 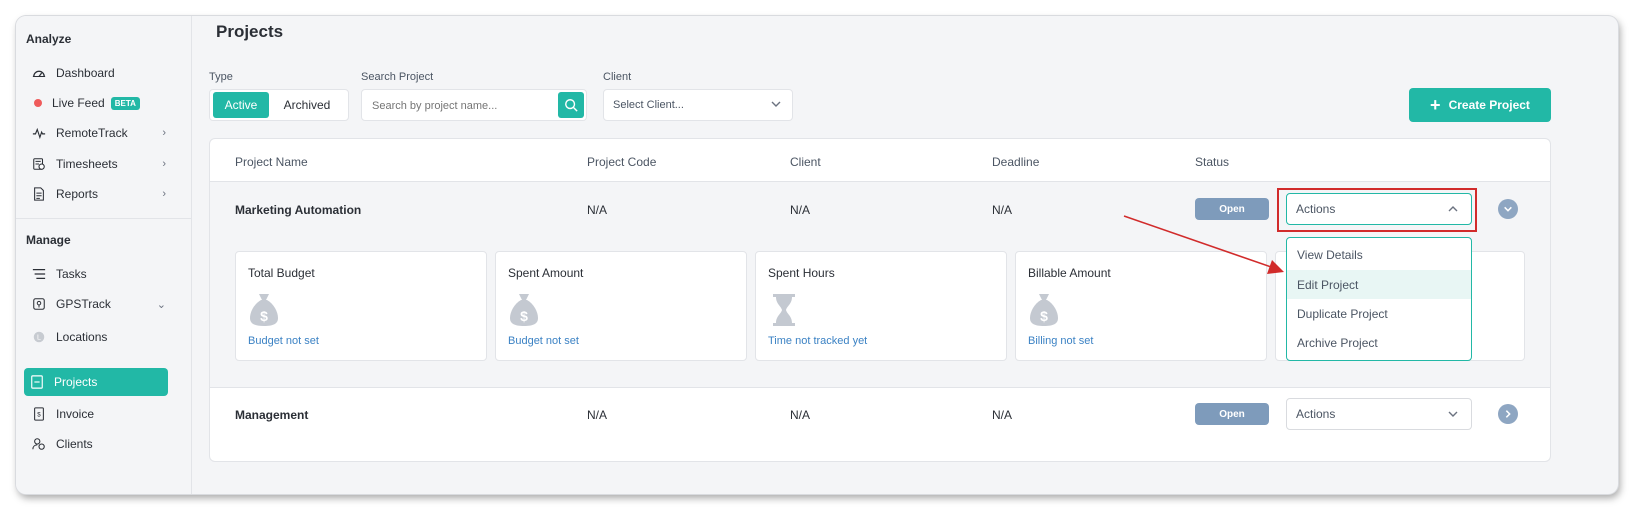 I want to click on header-client: Client, so click(x=805, y=162).